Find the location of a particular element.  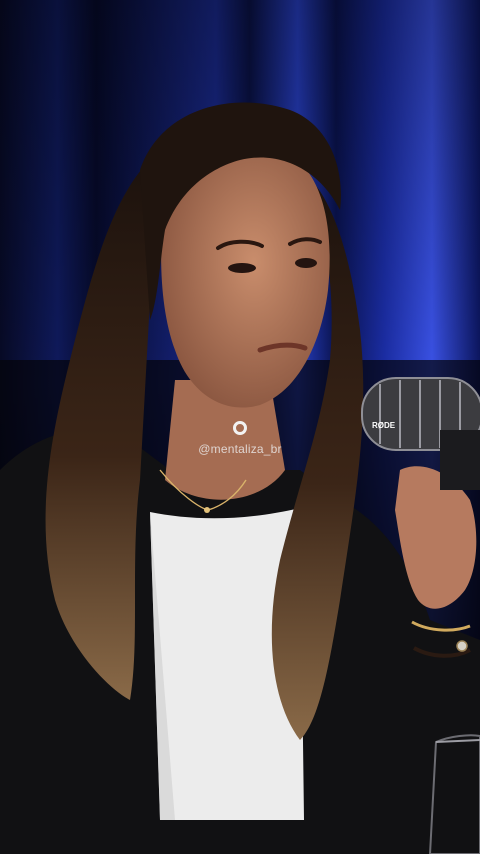

watermark-handle: @mentaliza_br is located at coordinates (240, 449).